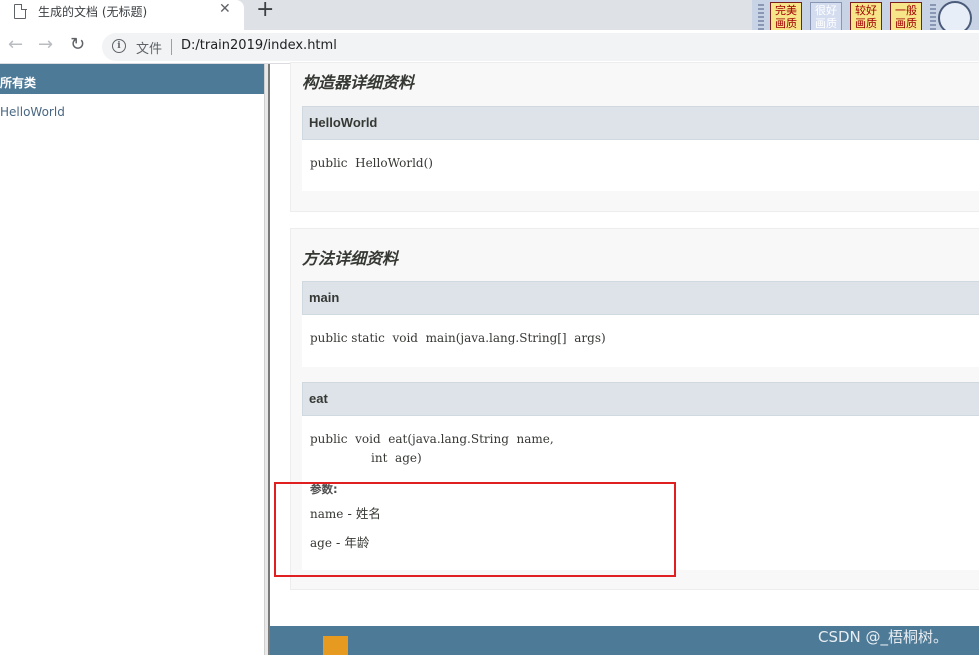  Describe the element at coordinates (225, 9) in the screenshot. I see `close-tab-icon: ✕` at that location.